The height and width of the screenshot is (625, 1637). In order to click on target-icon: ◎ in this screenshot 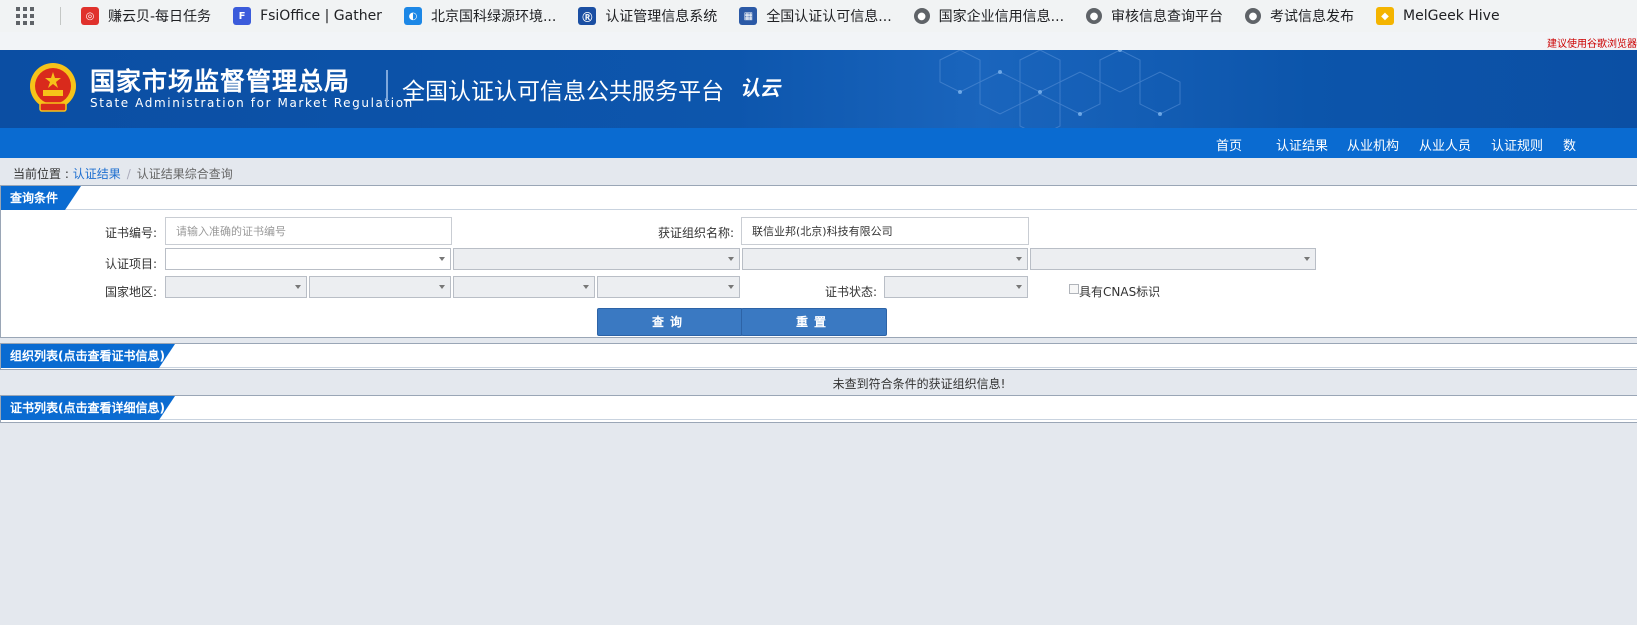, I will do `click(90, 16)`.